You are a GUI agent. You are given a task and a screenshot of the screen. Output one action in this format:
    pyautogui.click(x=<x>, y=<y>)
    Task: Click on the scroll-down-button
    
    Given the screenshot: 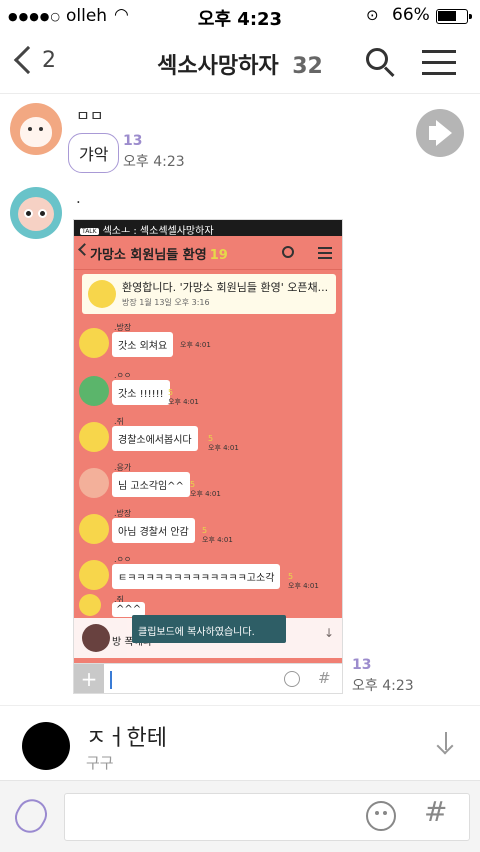 What is the action you would take?
    pyautogui.click(x=446, y=742)
    